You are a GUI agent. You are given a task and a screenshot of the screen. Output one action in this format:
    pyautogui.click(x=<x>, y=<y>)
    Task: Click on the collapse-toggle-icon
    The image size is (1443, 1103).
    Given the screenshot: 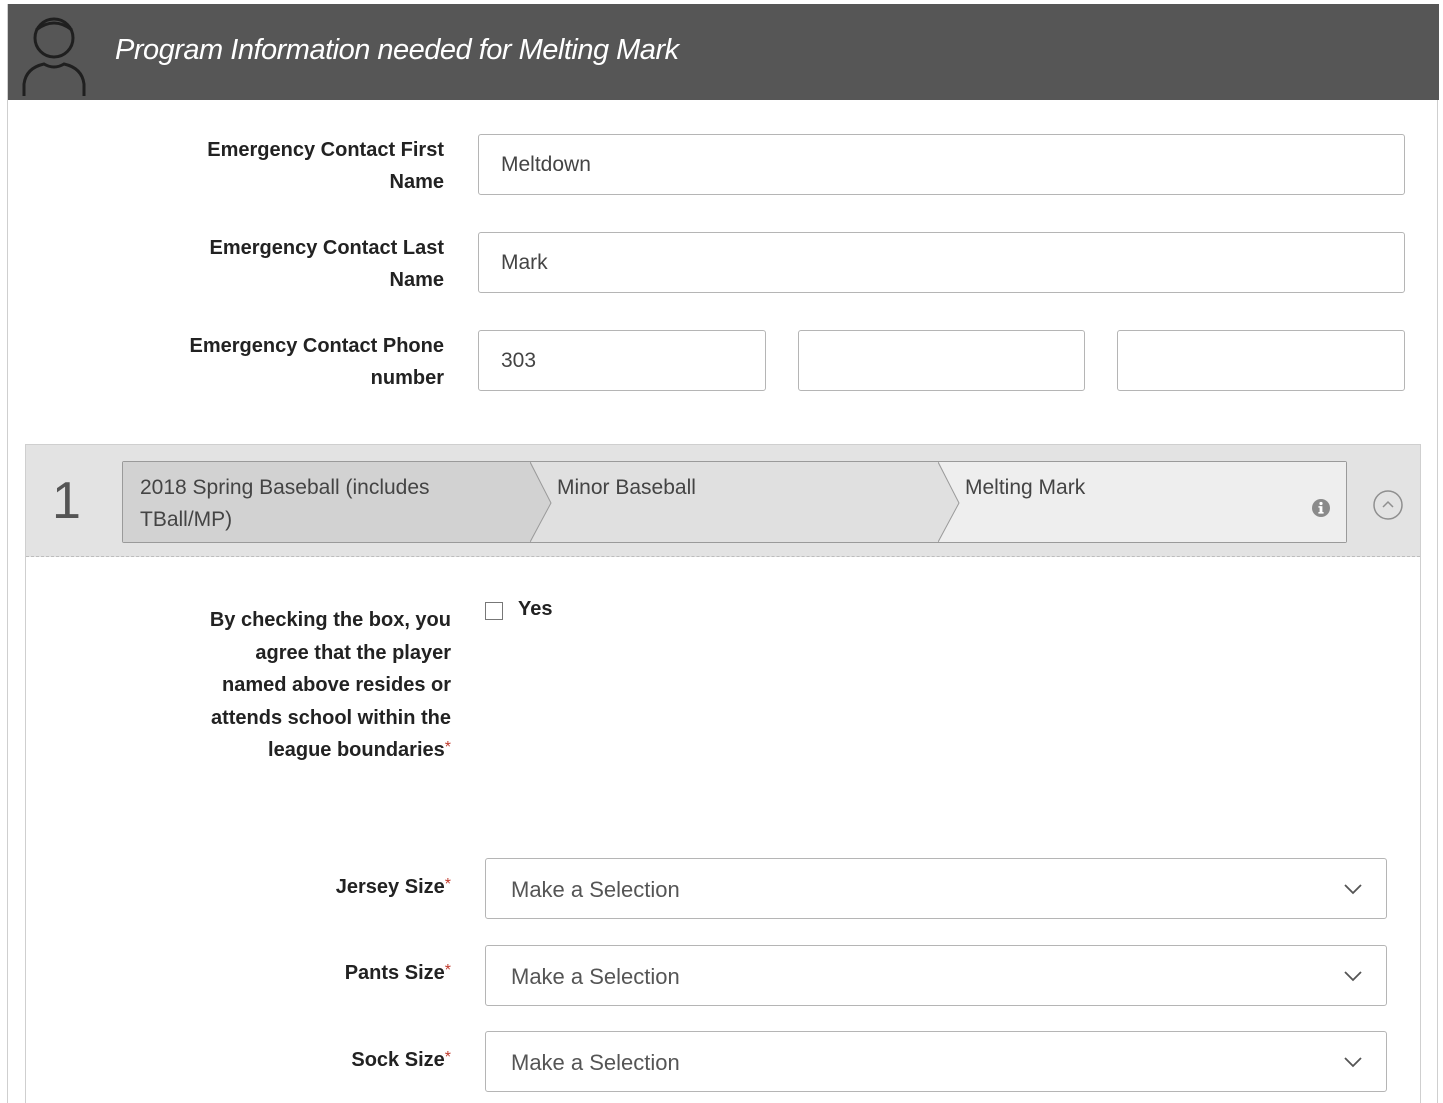 What is the action you would take?
    pyautogui.click(x=1388, y=505)
    